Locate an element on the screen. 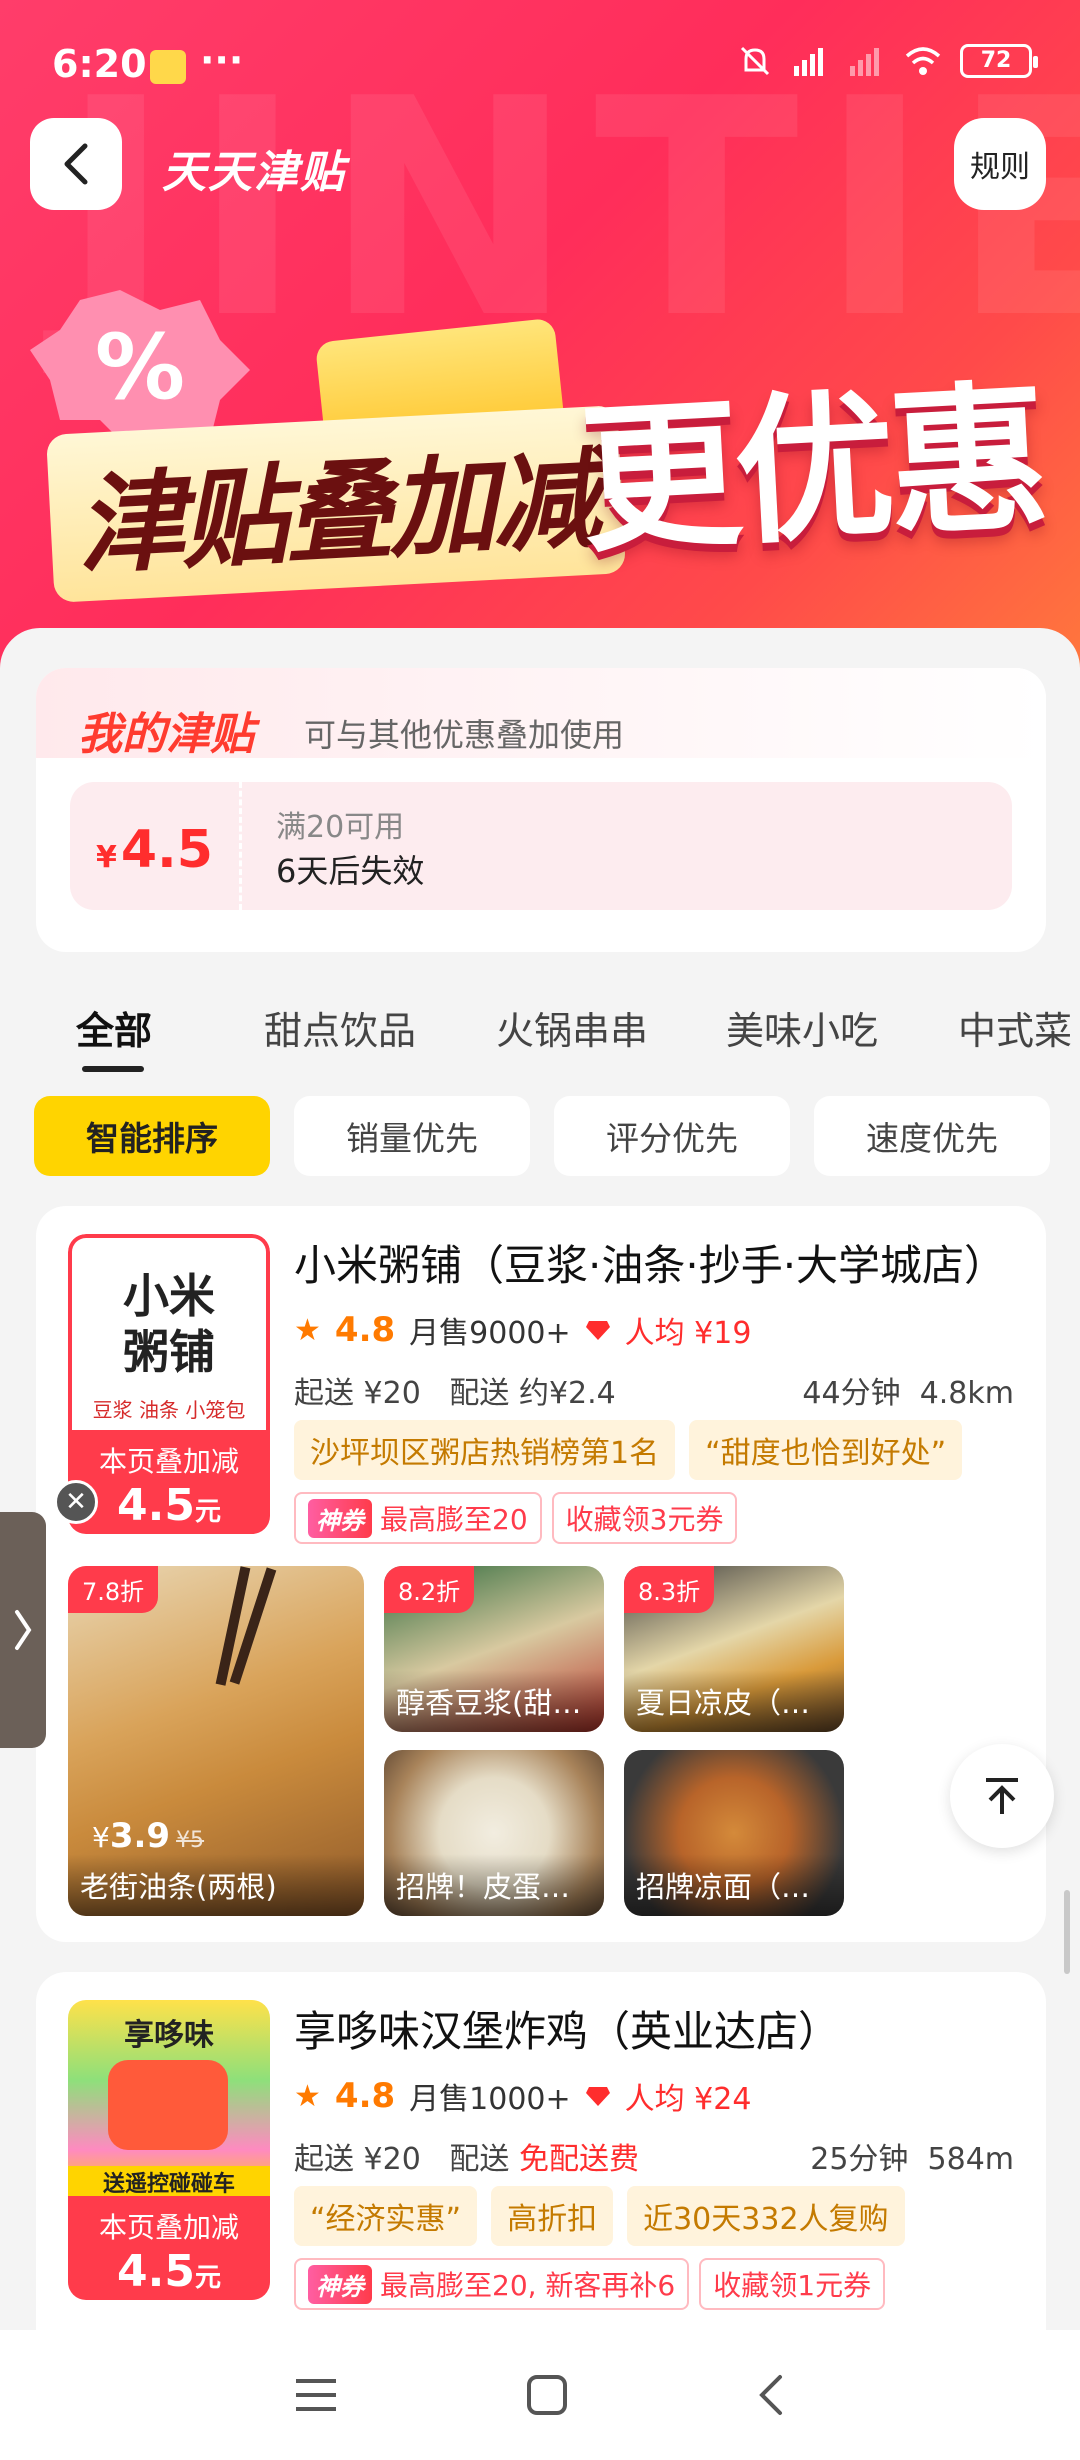 The image size is (1080, 2460). back-to-top-button is located at coordinates (1002, 1796).